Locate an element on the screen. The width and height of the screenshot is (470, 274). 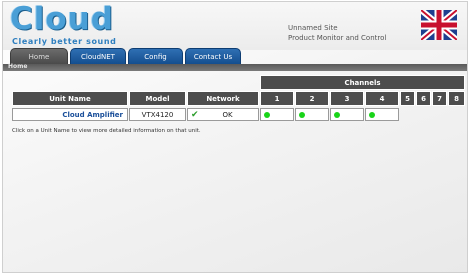
logo-wordmark: Cloud is located at coordinates (62, 19).